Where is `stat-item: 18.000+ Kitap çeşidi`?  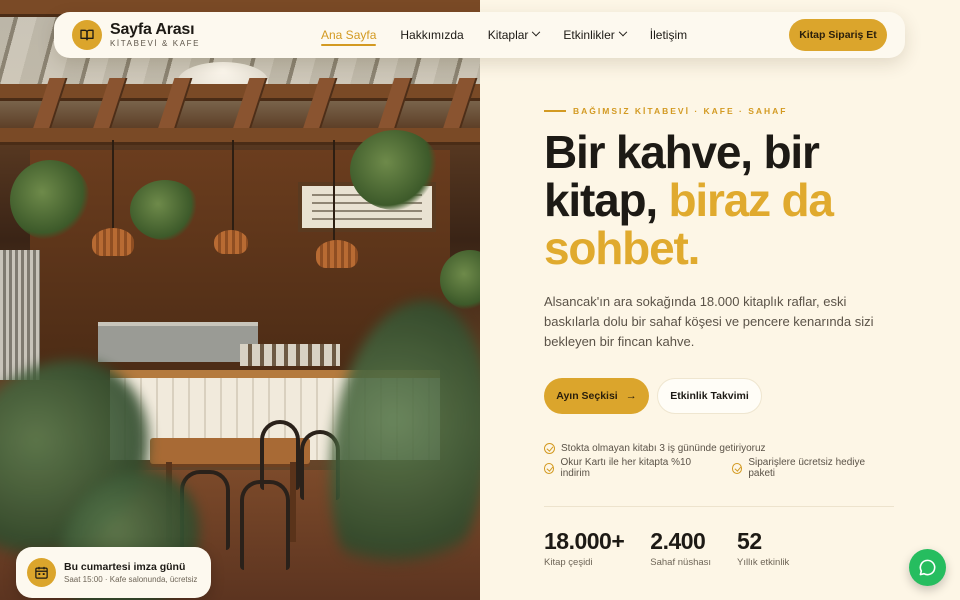
stat-item: 18.000+ Kitap çeşidi is located at coordinates (584, 547).